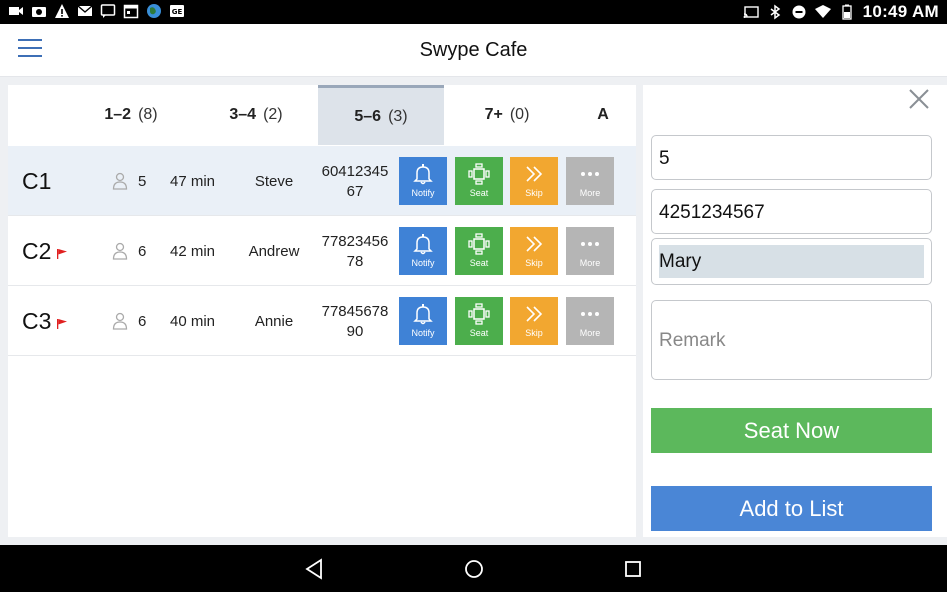  I want to click on remark-field: Remark, so click(791, 340).